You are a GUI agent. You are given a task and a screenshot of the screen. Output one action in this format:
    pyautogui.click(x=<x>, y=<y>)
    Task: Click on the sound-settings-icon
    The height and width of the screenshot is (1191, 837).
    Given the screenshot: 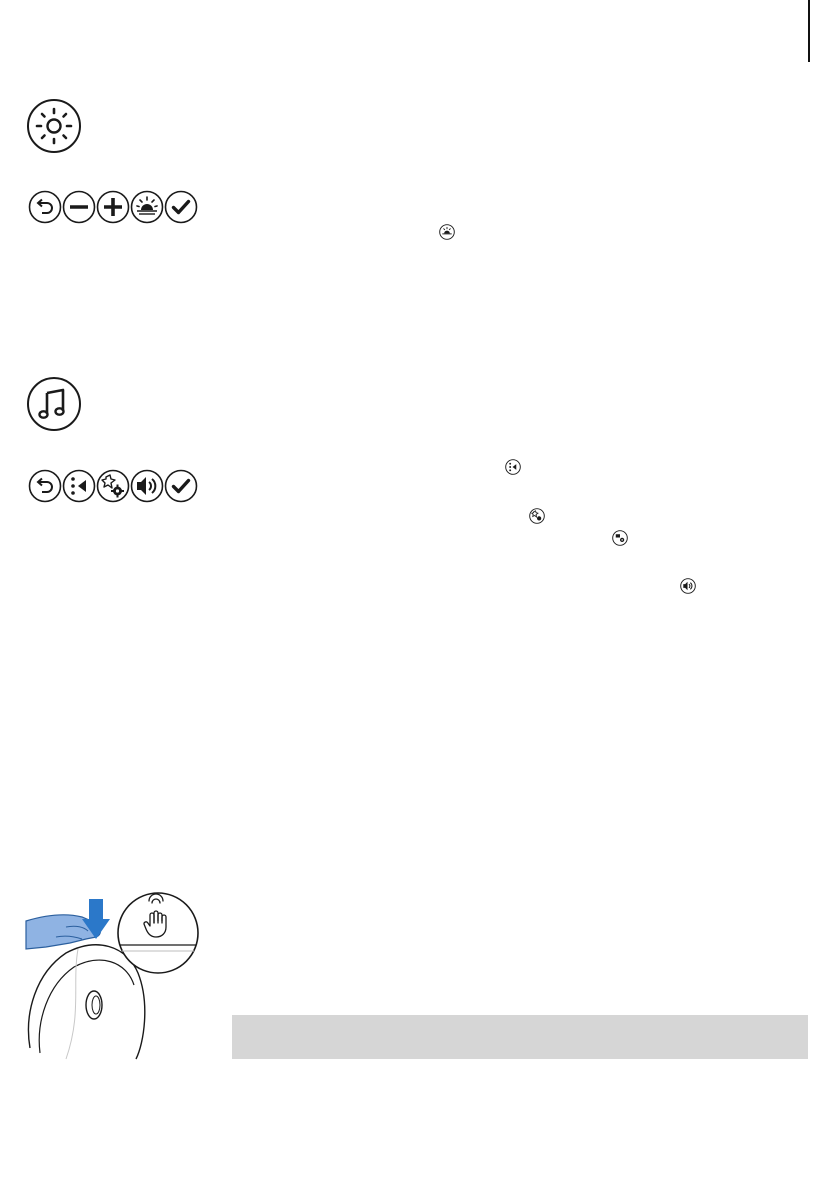 What is the action you would take?
    pyautogui.click(x=113, y=486)
    